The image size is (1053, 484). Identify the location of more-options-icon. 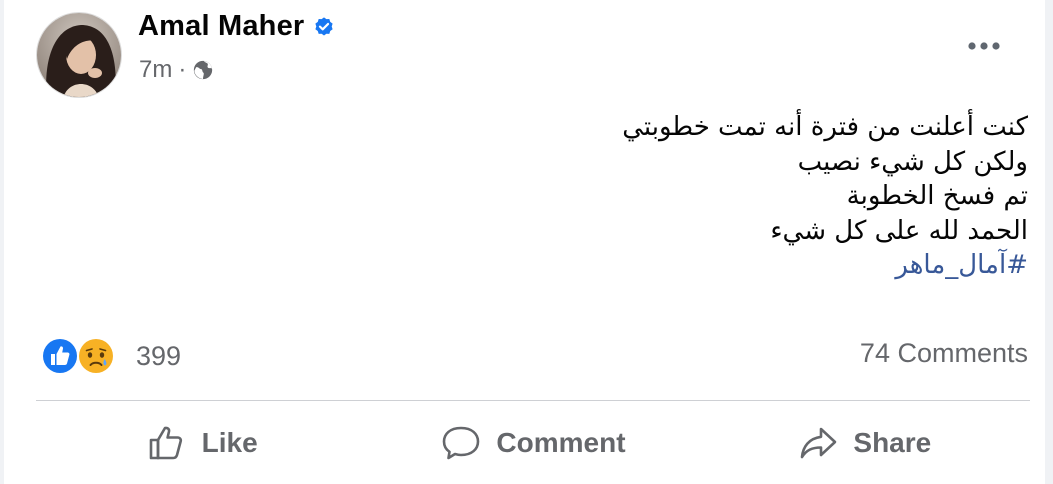
(984, 46).